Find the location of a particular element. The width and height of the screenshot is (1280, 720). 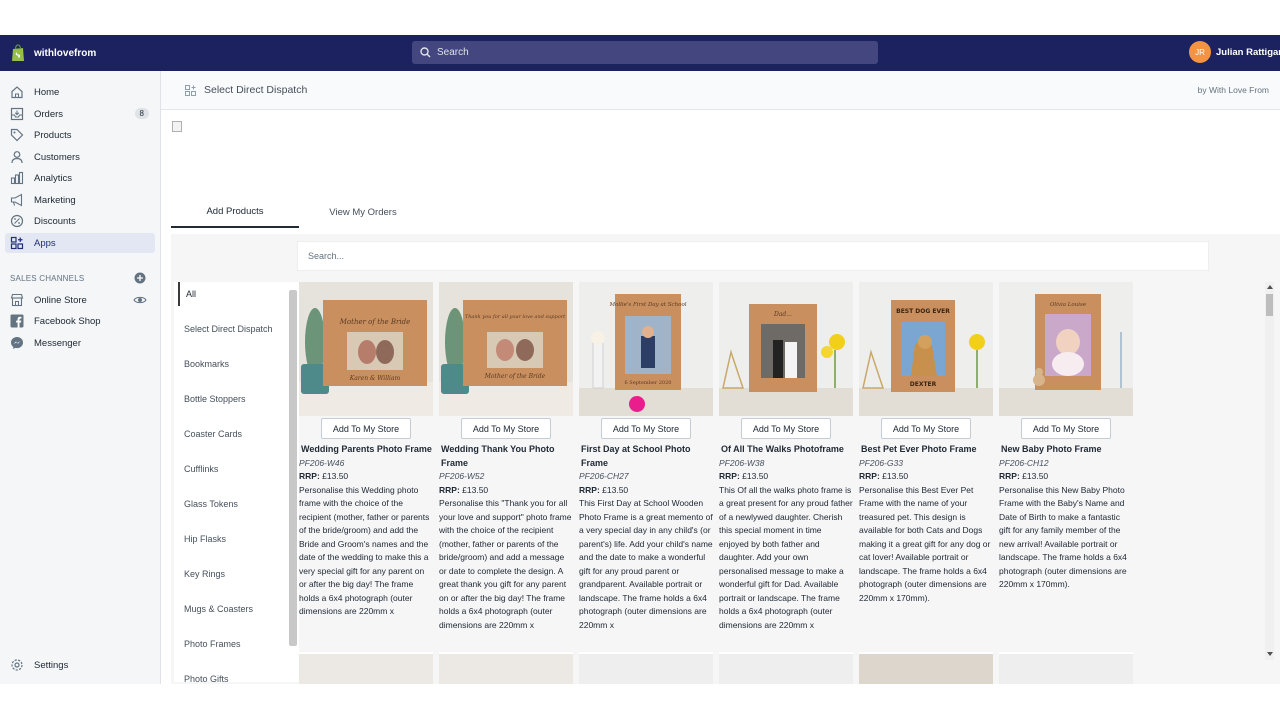

category-cufflinks: Cufflinks is located at coordinates (232, 469).